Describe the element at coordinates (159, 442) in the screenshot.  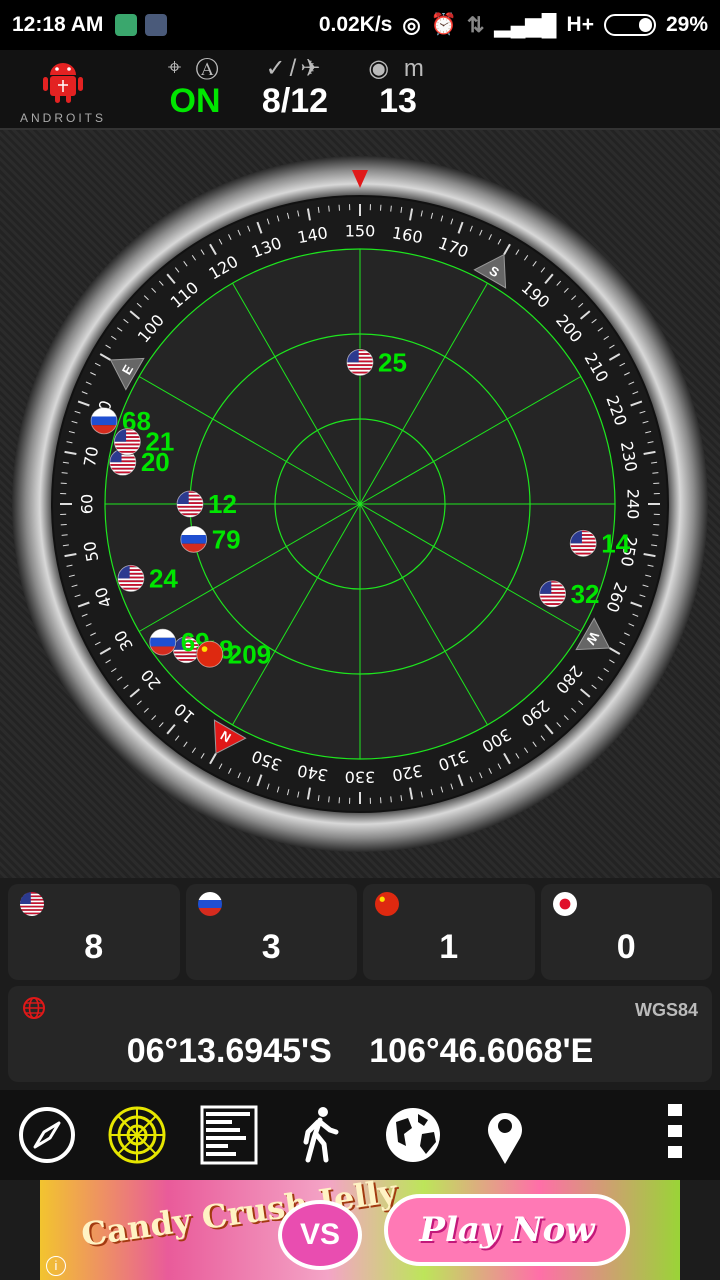
I see `satellite-id: 21` at that location.